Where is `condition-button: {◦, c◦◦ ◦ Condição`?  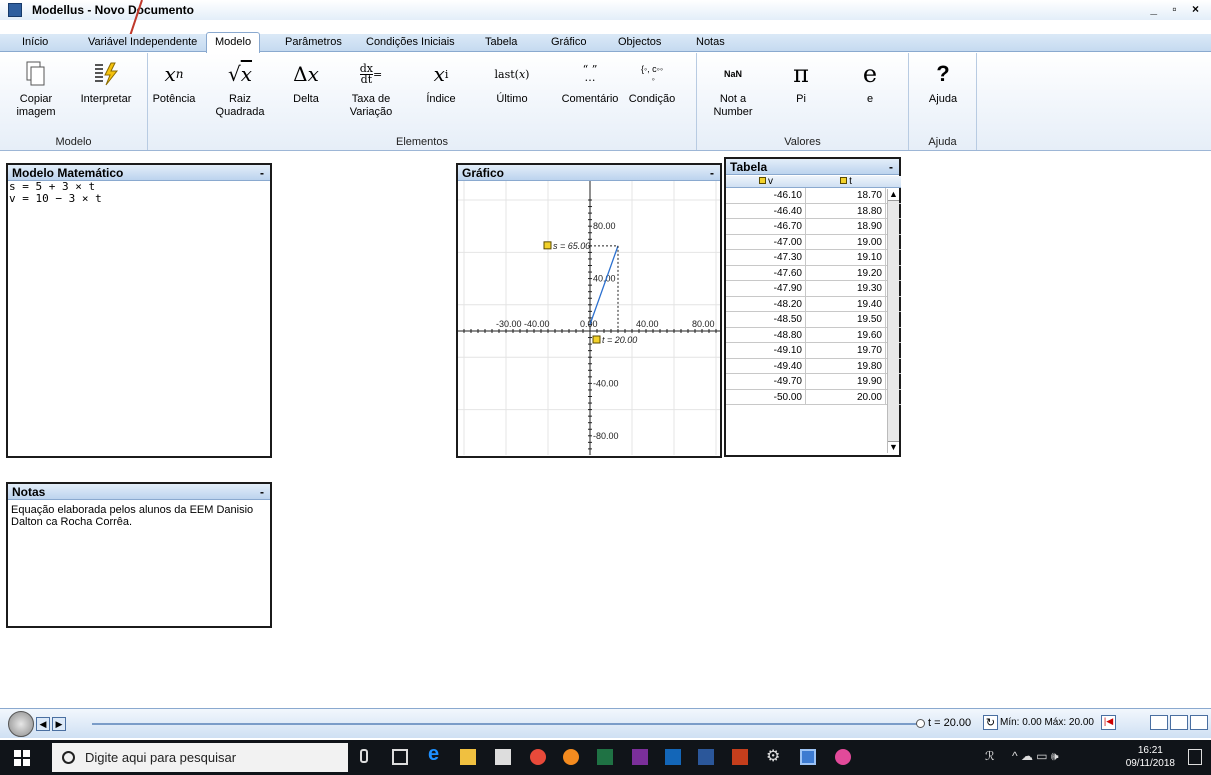 condition-button: {◦, c◦◦ ◦ Condição is located at coordinates (652, 81).